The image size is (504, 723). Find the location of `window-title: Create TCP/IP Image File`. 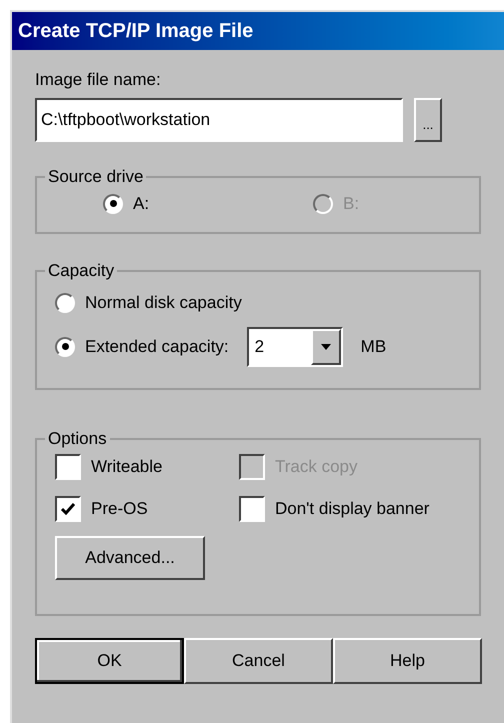

window-title: Create TCP/IP Image File is located at coordinates (136, 31).